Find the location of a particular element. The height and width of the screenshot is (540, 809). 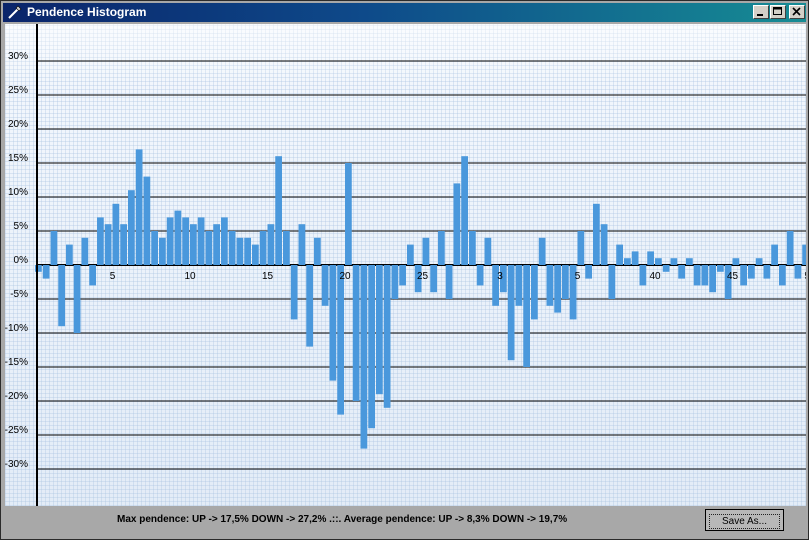

x-tick-label: 15 is located at coordinates (268, 276).